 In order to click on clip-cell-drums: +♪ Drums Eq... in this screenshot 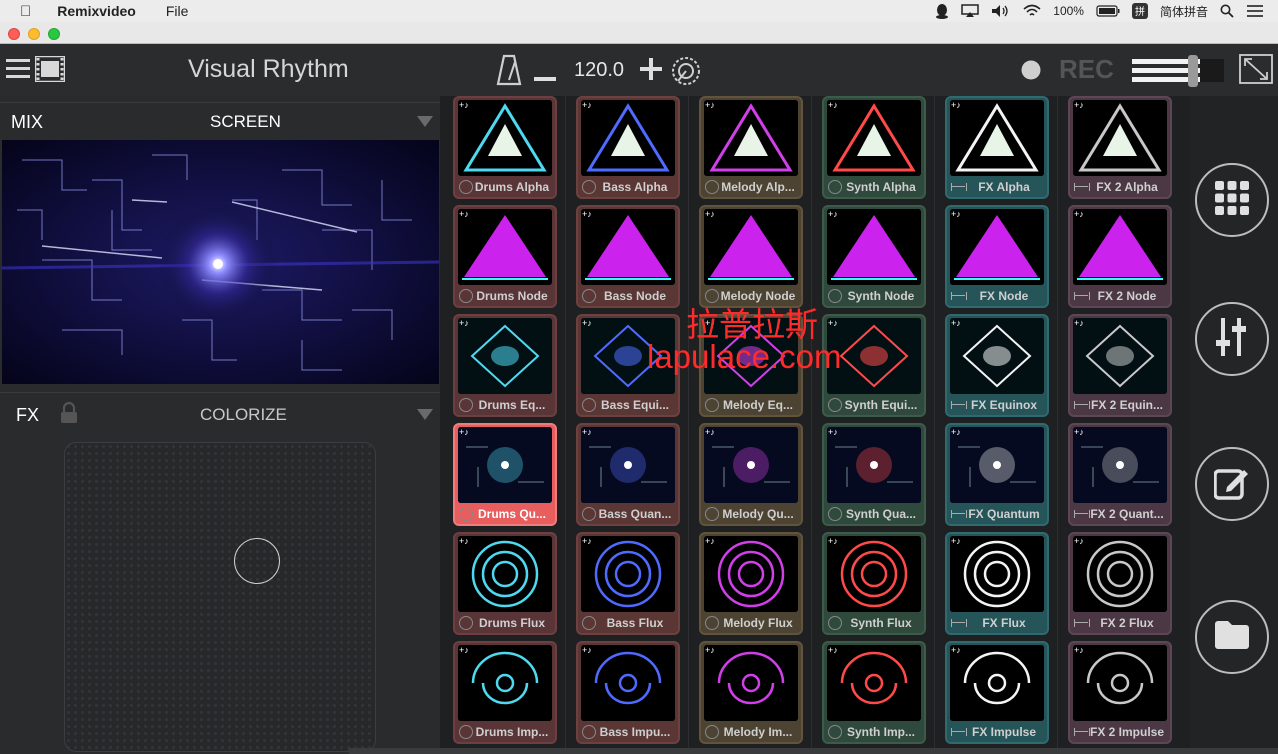, I will do `click(505, 365)`.